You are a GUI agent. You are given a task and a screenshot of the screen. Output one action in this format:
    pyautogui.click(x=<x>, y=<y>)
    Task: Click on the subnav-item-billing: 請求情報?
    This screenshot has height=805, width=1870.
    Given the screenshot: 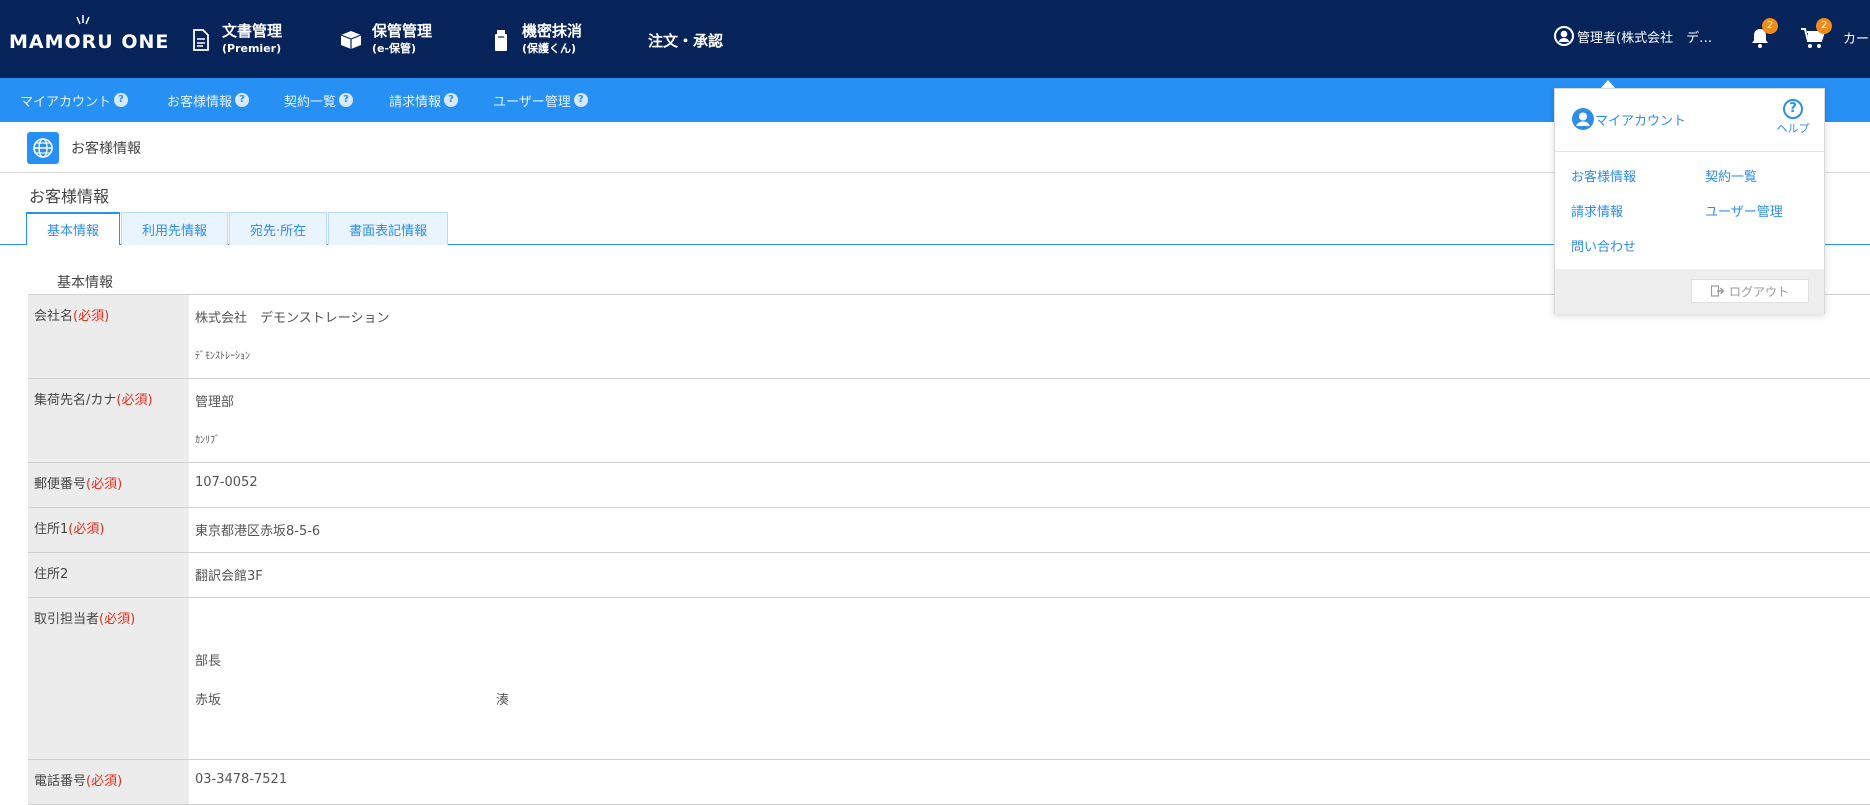 What is the action you would take?
    pyautogui.click(x=424, y=100)
    